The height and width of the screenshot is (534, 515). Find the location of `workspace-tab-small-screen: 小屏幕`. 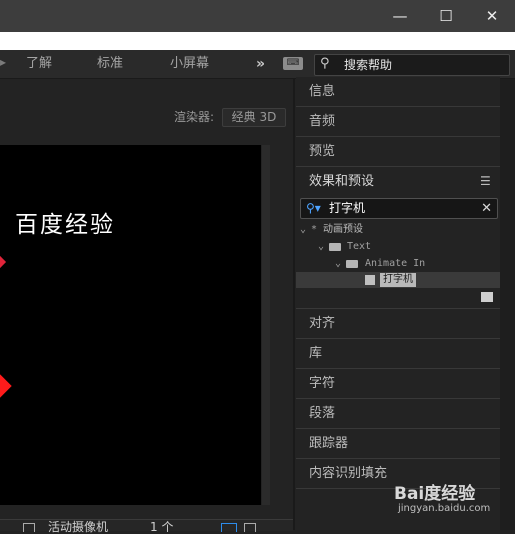

workspace-tab-small-screen: 小屏幕 is located at coordinates (189, 64).